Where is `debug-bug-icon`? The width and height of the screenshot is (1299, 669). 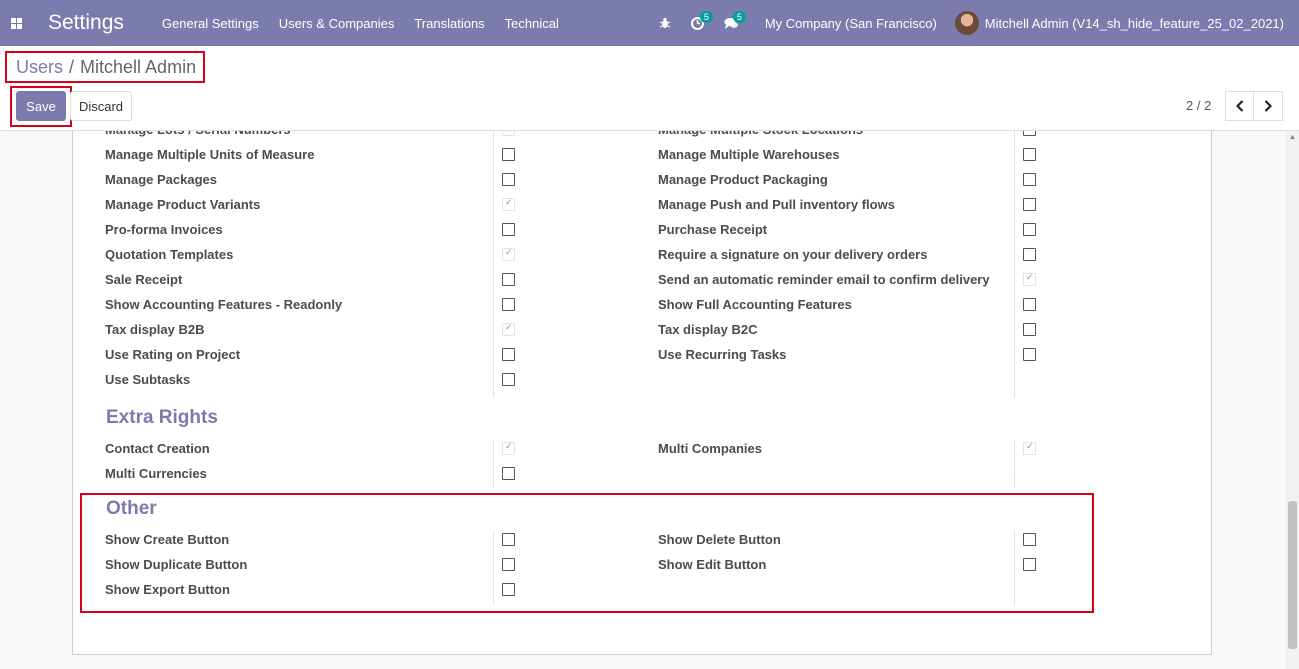
debug-bug-icon is located at coordinates (665, 23).